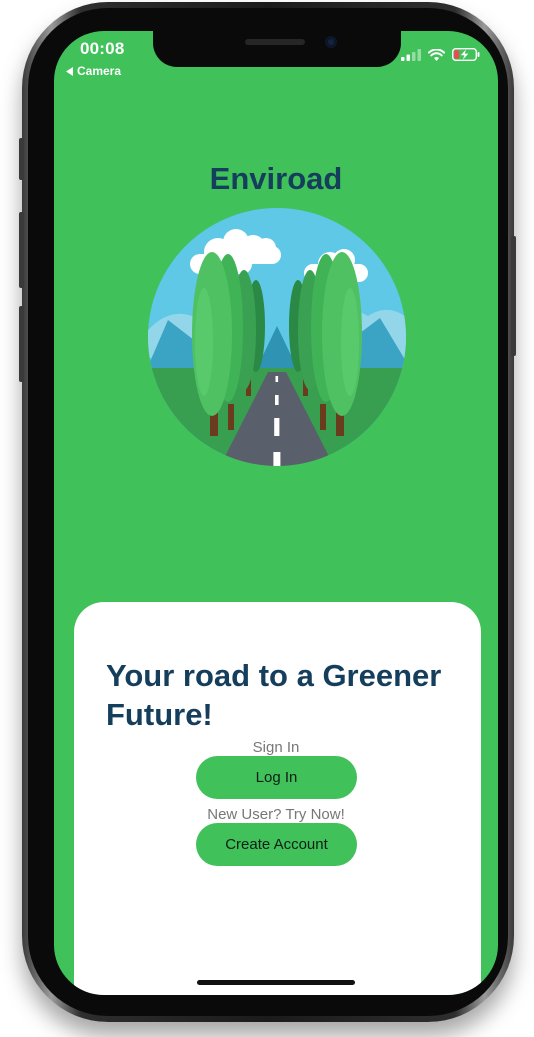 This screenshot has width=534, height=1037. Describe the element at coordinates (275, 42) in the screenshot. I see `speaker-grille` at that location.